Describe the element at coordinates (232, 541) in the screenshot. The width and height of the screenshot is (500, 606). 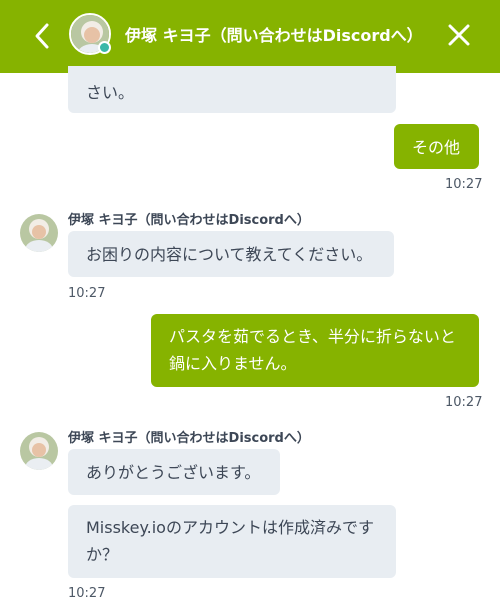
I see `message-bubble: Misskey.ioのアカウントは作成済みです か？` at that location.